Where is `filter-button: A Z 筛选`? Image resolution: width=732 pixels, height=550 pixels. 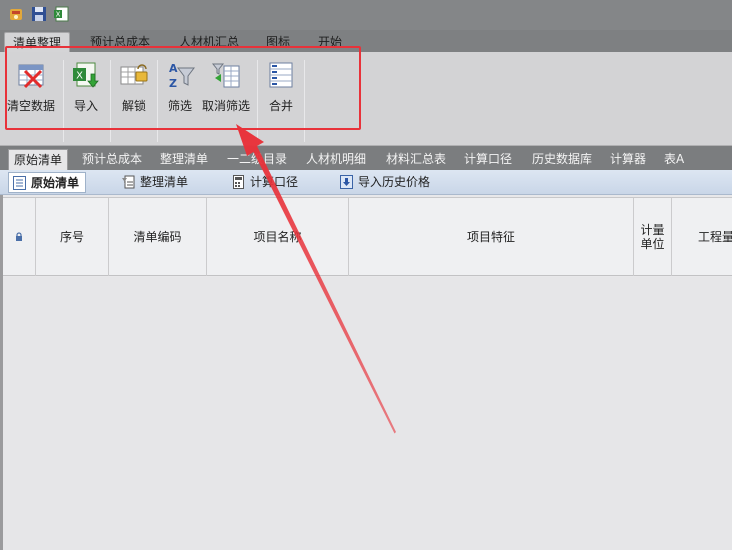
filter-button: A Z 筛选 is located at coordinates (180, 90).